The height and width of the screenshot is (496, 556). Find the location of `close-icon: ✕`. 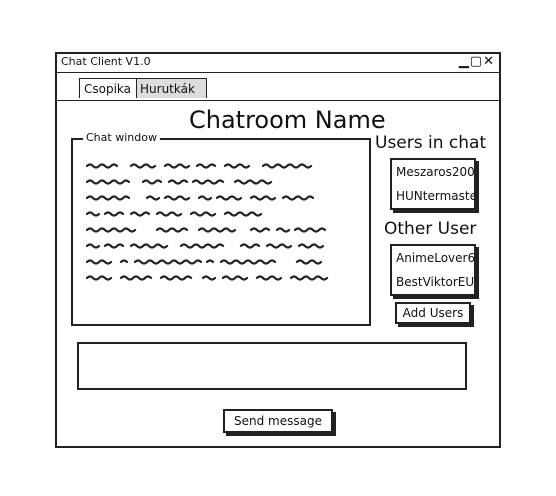

close-icon: ✕ is located at coordinates (489, 61).